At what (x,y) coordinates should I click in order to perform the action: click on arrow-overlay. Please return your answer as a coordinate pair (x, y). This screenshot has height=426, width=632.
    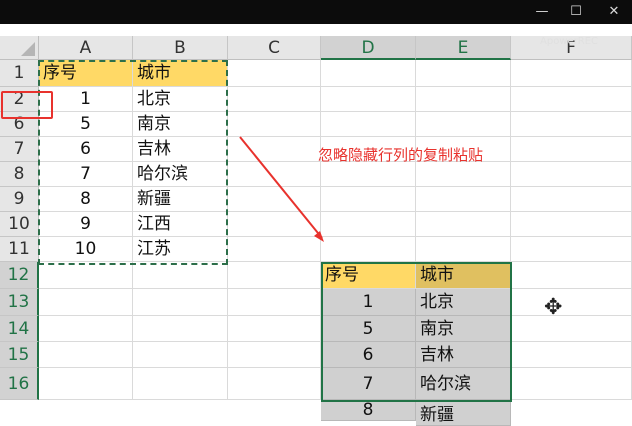
    Looking at the image, I should click on (281, 189).